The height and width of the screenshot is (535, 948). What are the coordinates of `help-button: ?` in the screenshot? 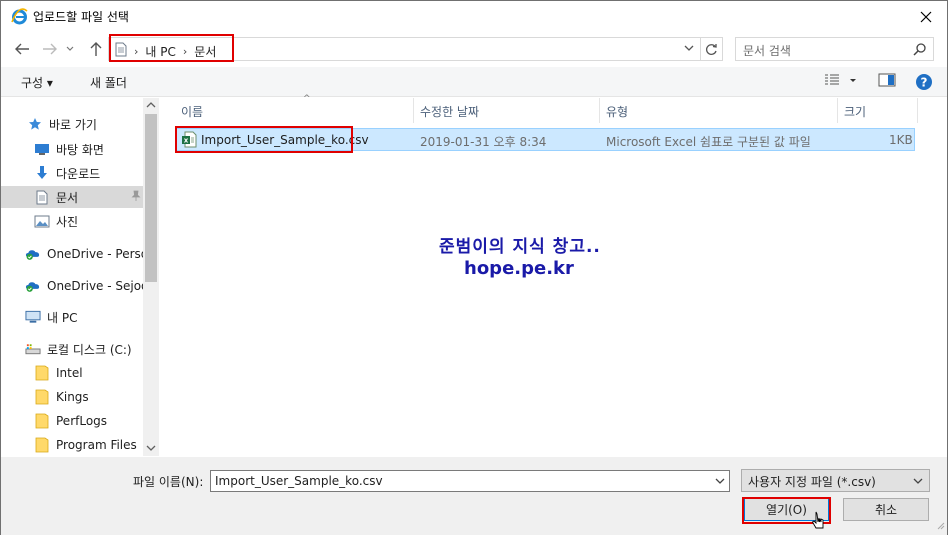 It's located at (924, 82).